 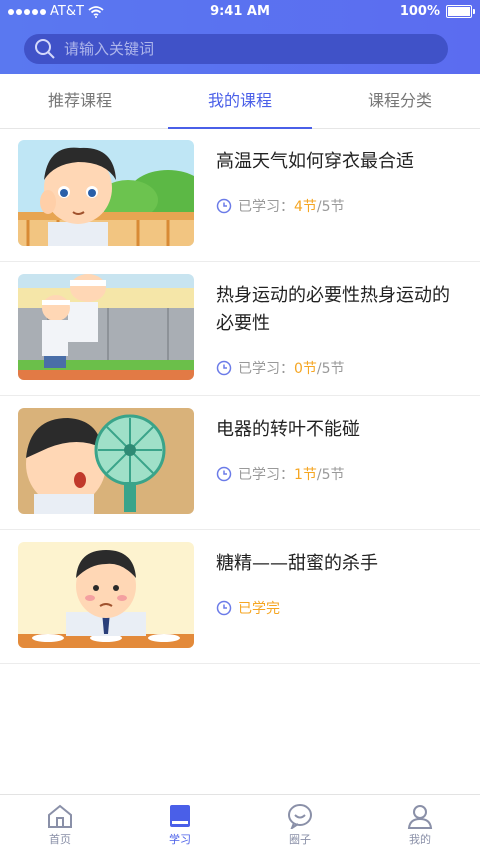 I want to click on course-progress: 已学习： 0节/5节, so click(x=280, y=368).